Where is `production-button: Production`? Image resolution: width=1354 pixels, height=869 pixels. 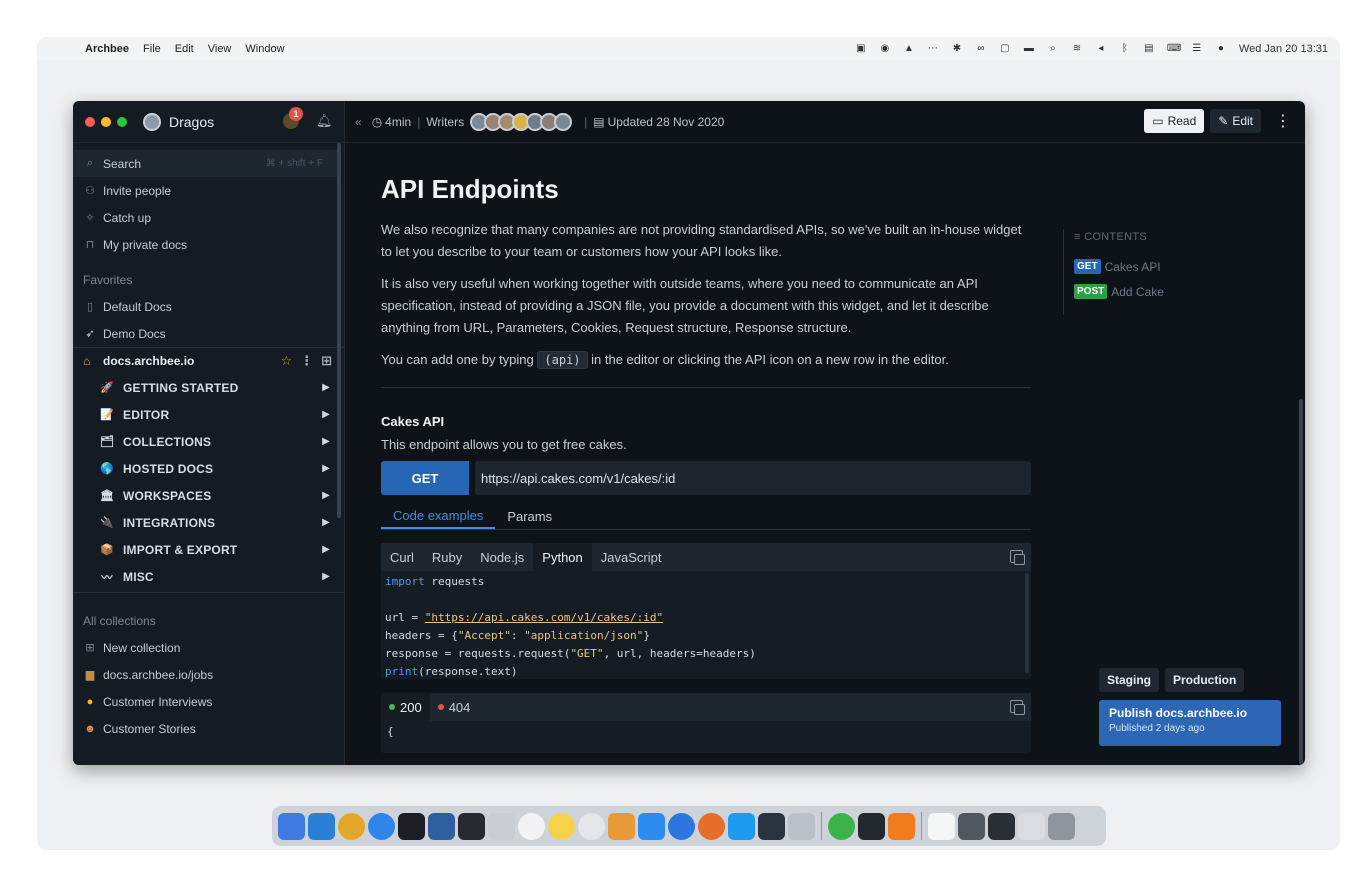
production-button: Production is located at coordinates (1205, 680).